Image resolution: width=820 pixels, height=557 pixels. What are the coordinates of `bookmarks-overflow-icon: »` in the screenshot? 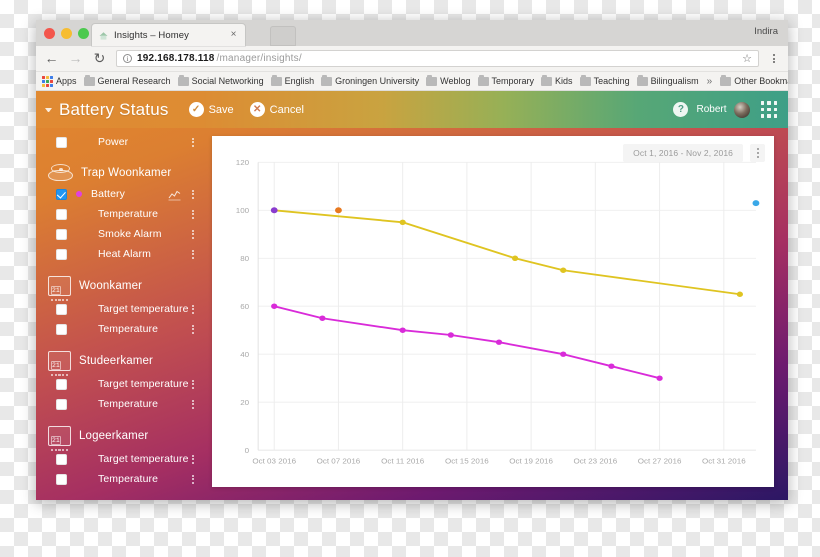 It's located at (710, 81).